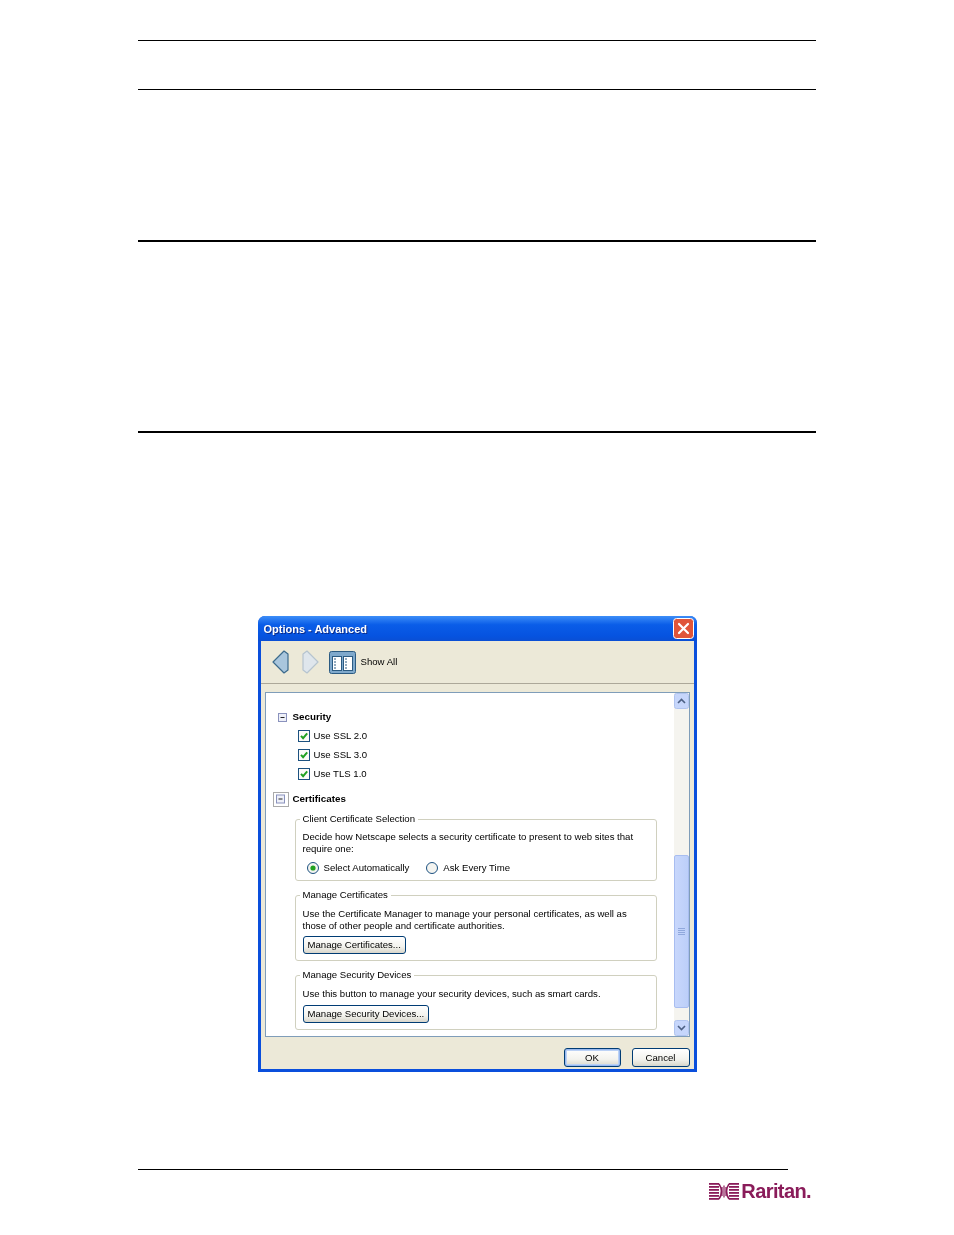  I want to click on dialog-button: Cancel, so click(660, 1057).